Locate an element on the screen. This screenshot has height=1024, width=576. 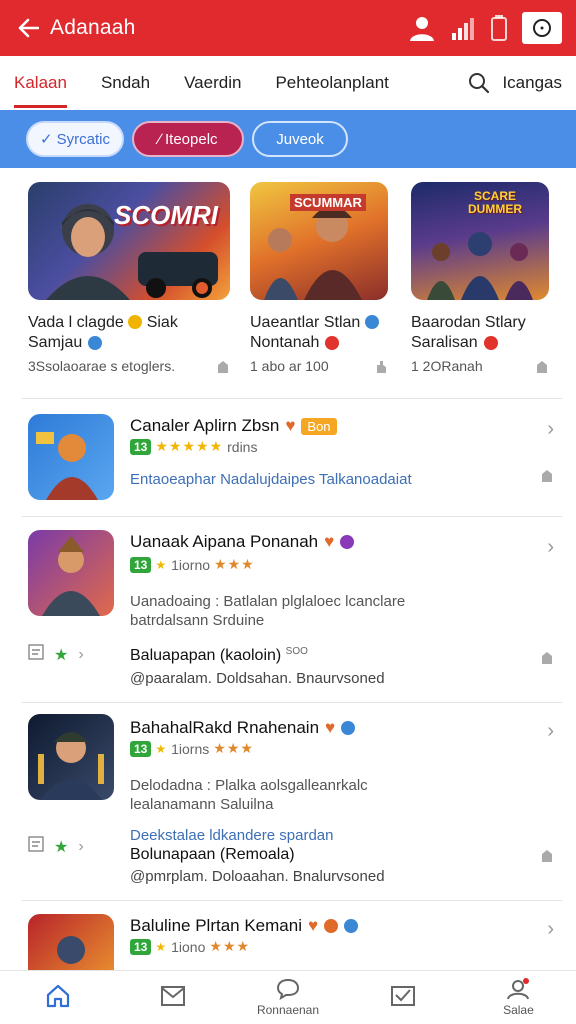
camera-button is located at coordinates (542, 28).